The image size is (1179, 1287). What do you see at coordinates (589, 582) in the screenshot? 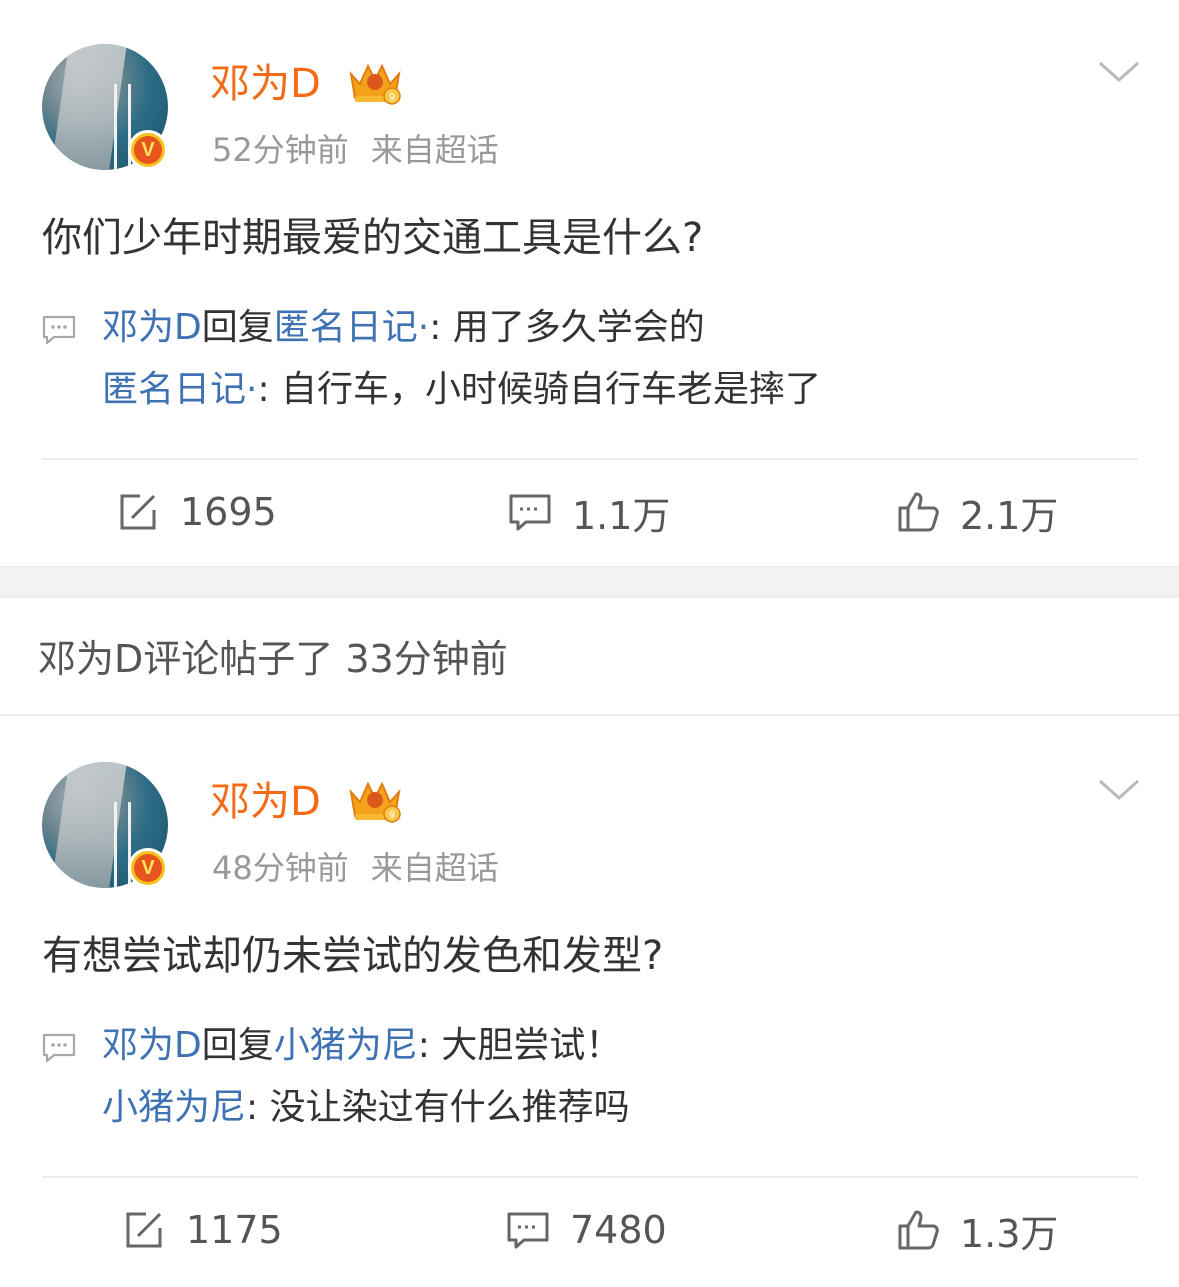
I see `section-gap` at bounding box center [589, 582].